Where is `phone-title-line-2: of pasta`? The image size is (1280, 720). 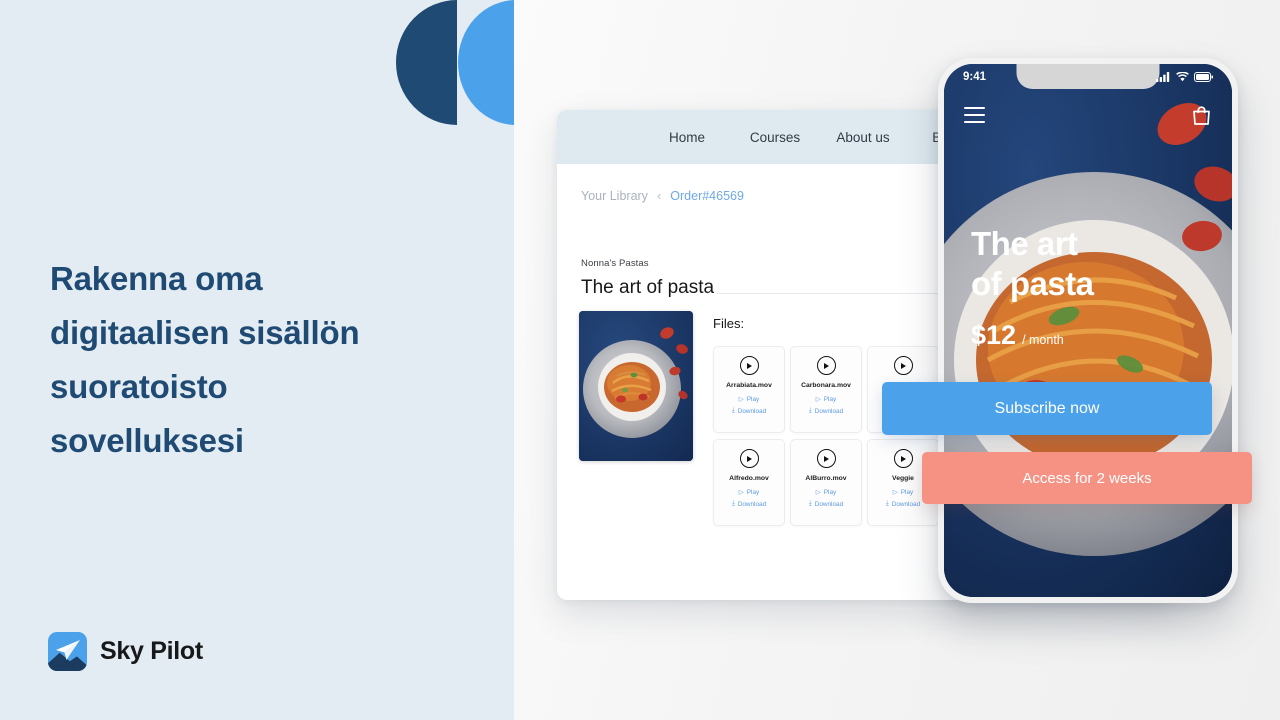 phone-title-line-2: of pasta is located at coordinates (1032, 283).